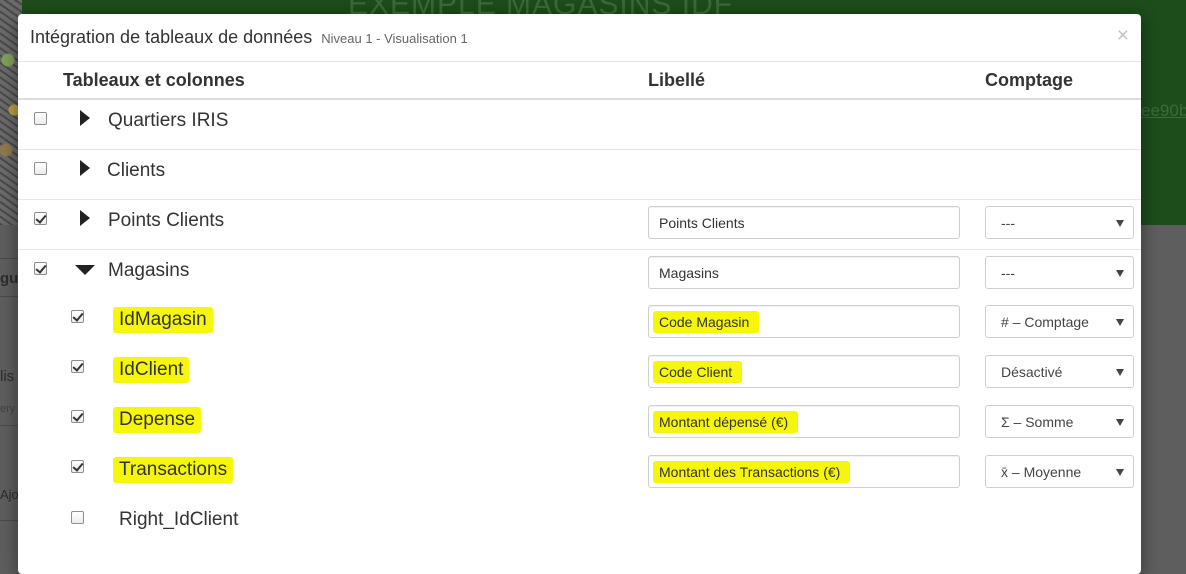 This screenshot has height=574, width=1186. I want to click on table-row-quartiers-iris: Quartiers IRIS, so click(579, 125).